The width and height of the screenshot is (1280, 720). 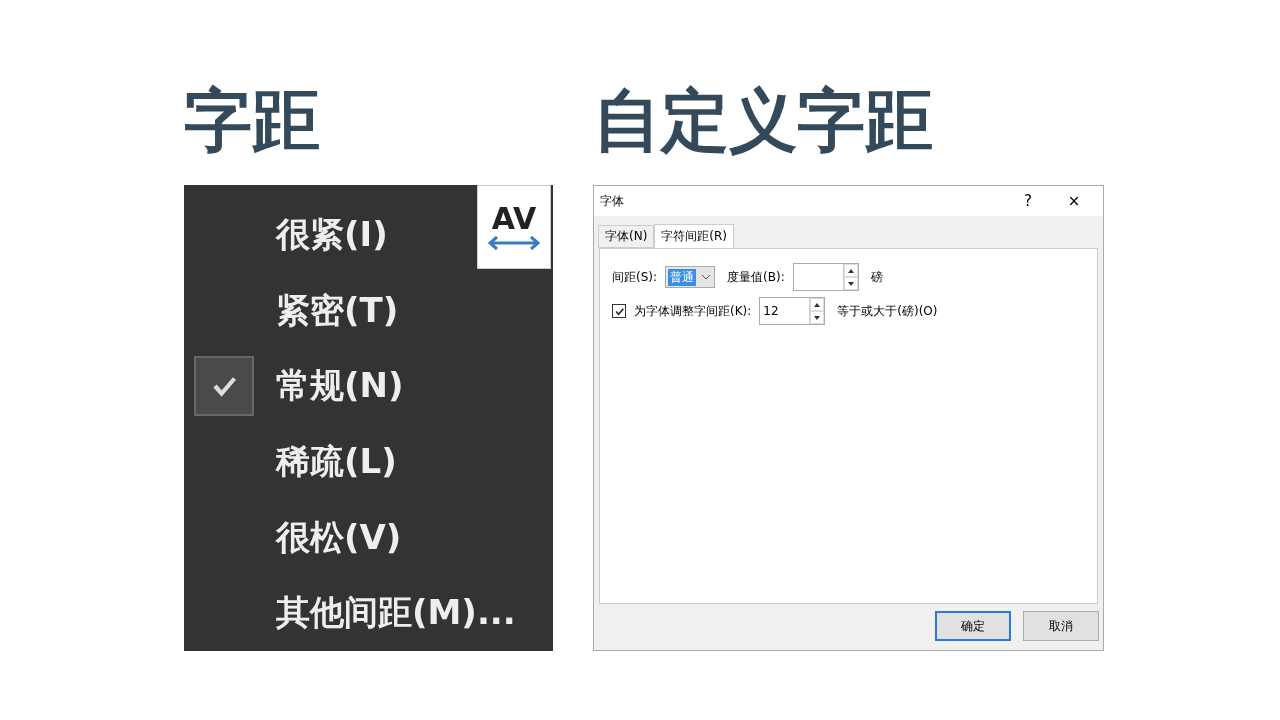 What do you see at coordinates (252, 121) in the screenshot?
I see `slide-heading: 字距` at bounding box center [252, 121].